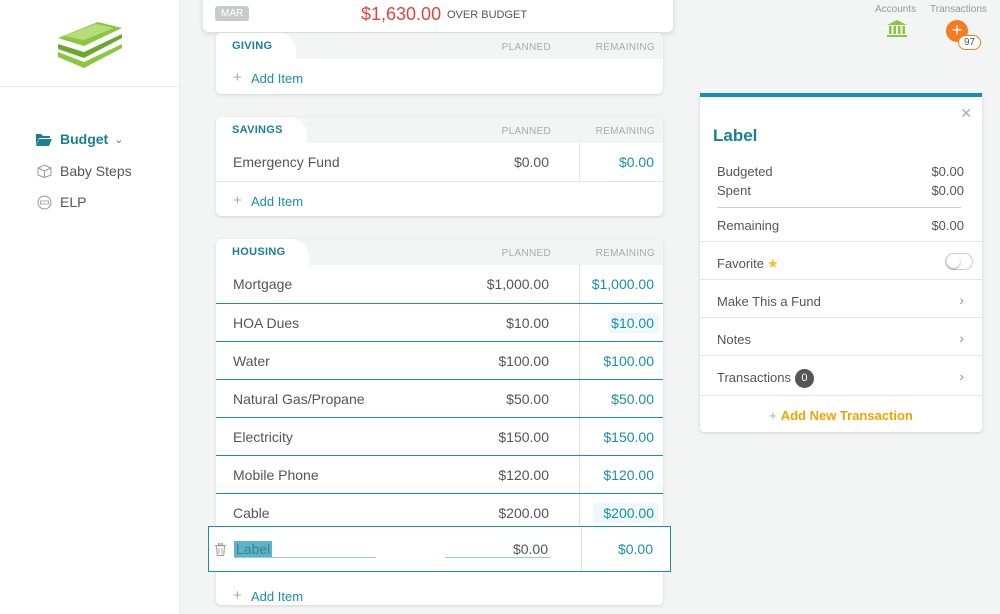  I want to click on budget-item-row: Natural Gas/Propane $50.00 $50.00, so click(439, 398).